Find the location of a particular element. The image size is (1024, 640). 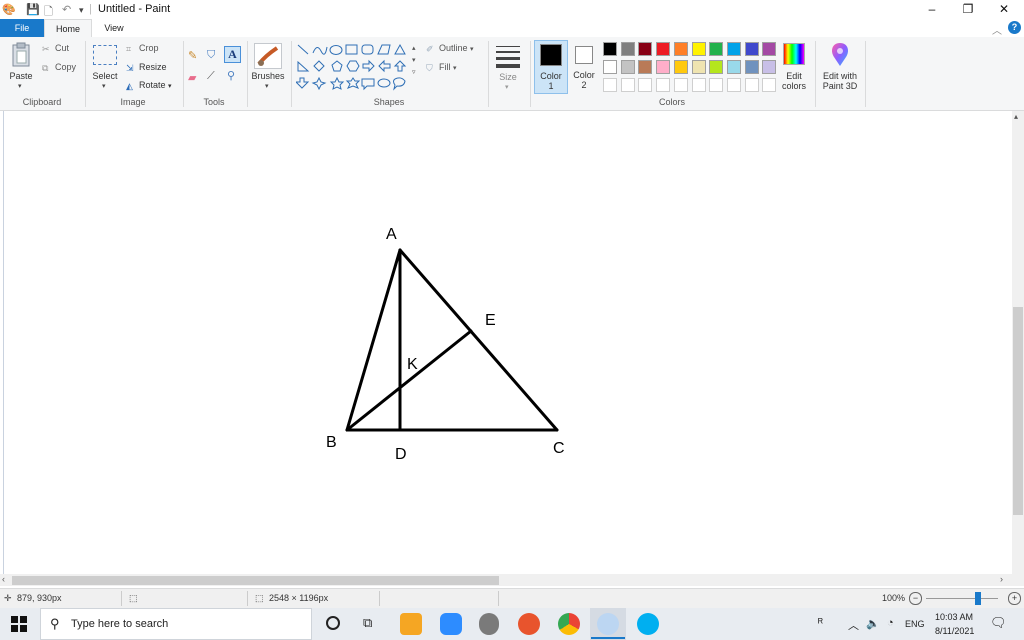

paint-taskbar-icon is located at coordinates (608, 624).